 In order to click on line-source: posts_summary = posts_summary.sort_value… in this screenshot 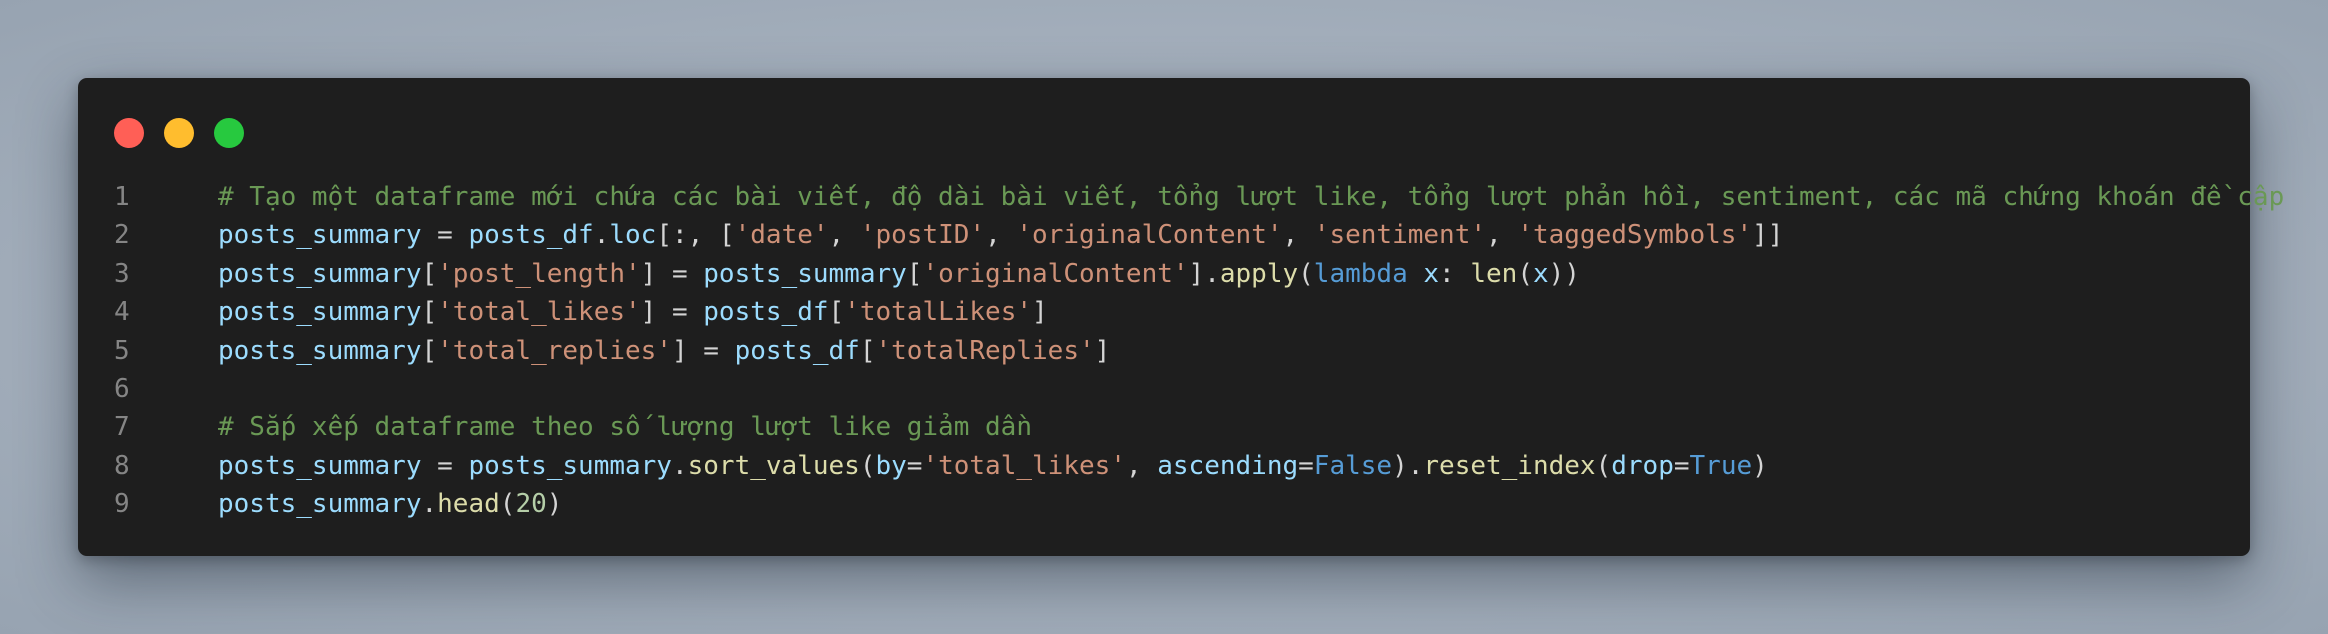, I will do `click(967, 466)`.